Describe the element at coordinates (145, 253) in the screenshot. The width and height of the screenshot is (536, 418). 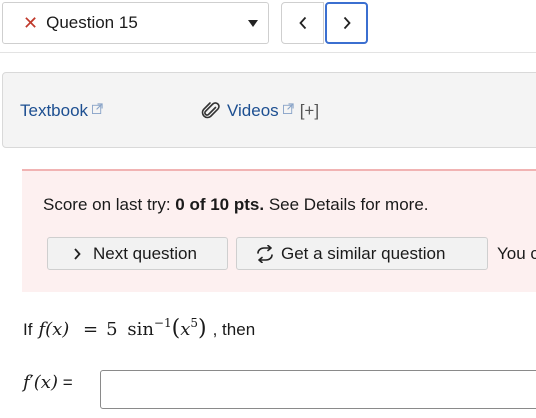
I see `next-question-label: Next question` at that location.